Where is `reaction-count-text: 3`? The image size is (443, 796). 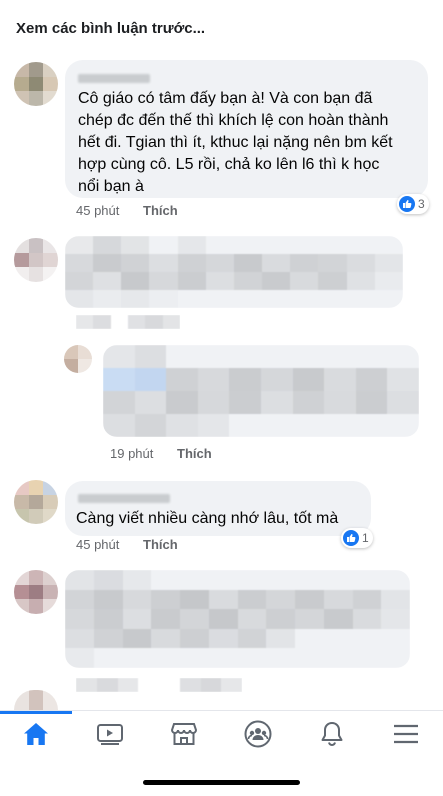
reaction-count-text: 3 is located at coordinates (421, 204).